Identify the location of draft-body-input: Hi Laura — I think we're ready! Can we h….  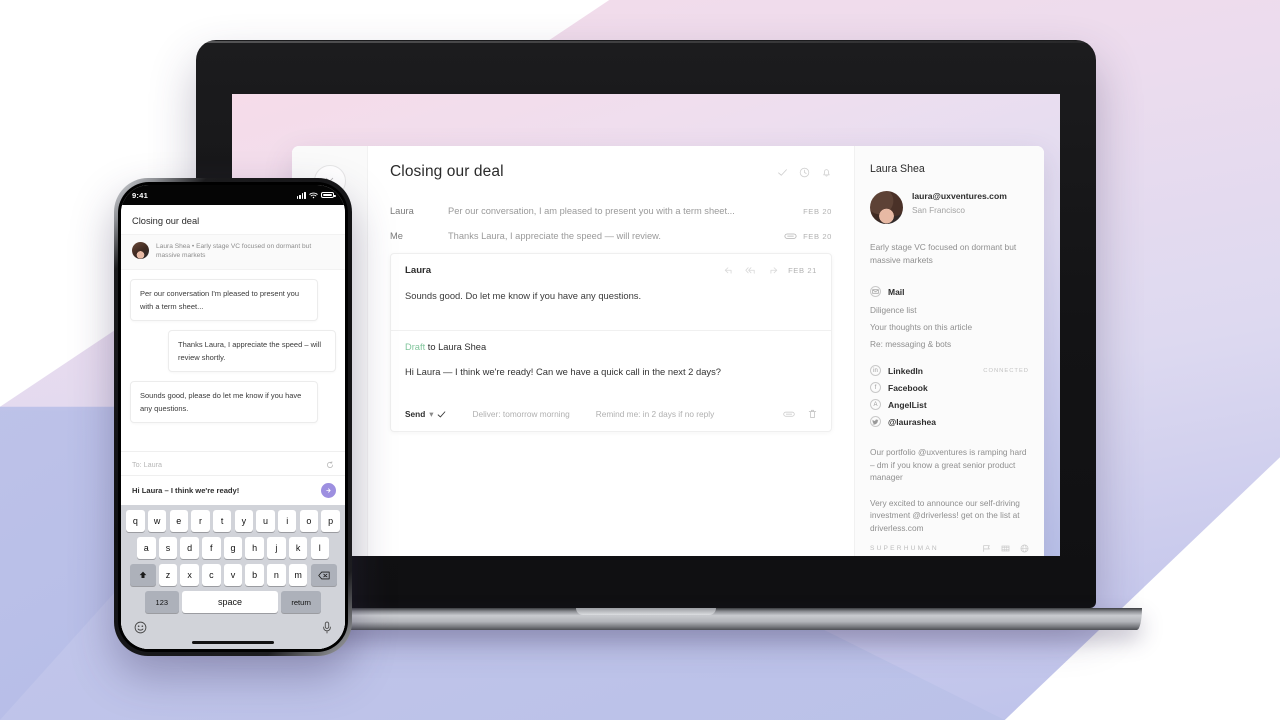
(611, 372).